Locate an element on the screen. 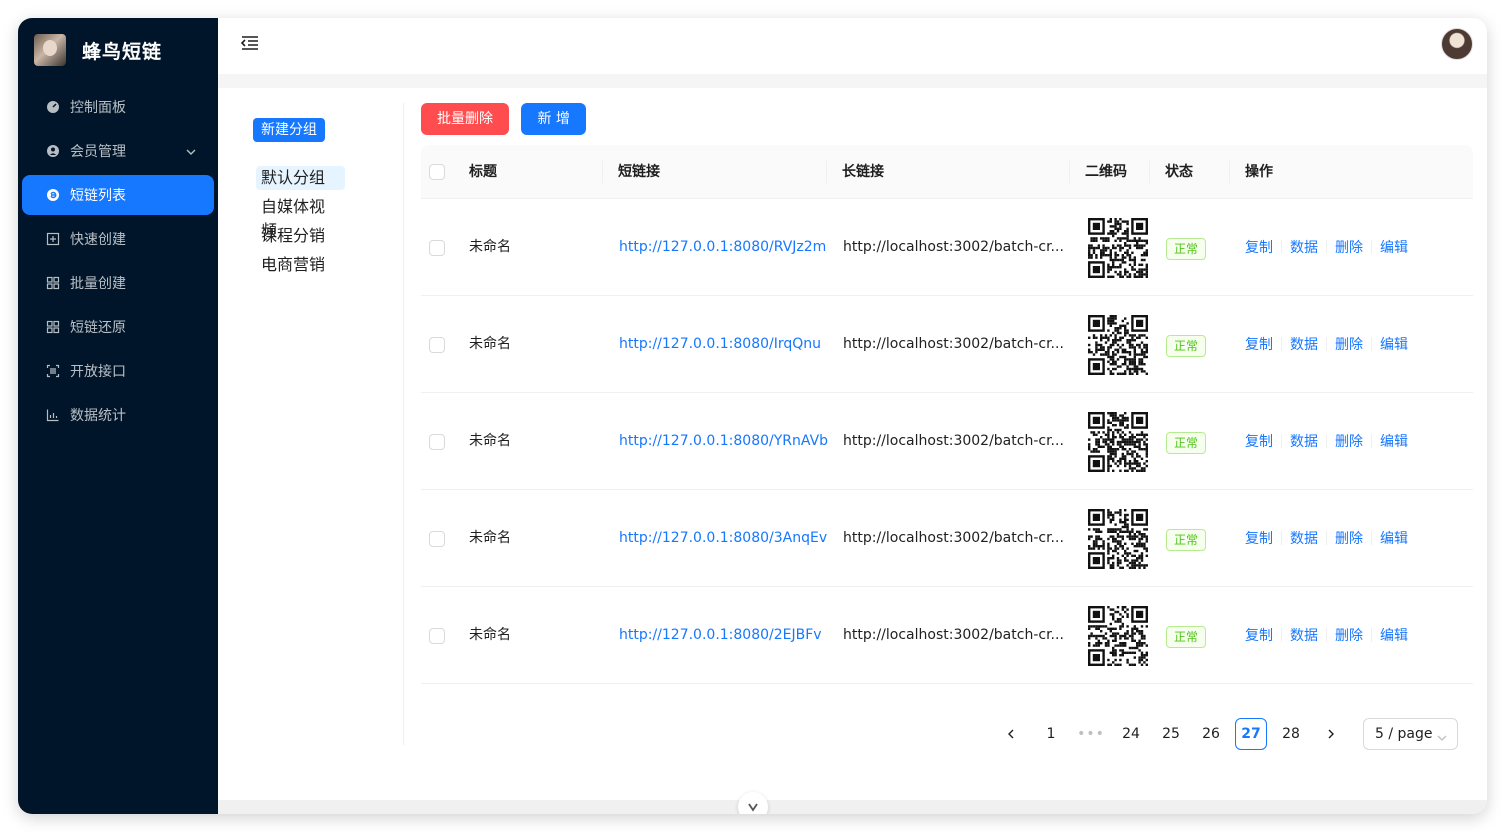  short-link: http://127.0.0.1:8080/YRnAVb is located at coordinates (723, 441).